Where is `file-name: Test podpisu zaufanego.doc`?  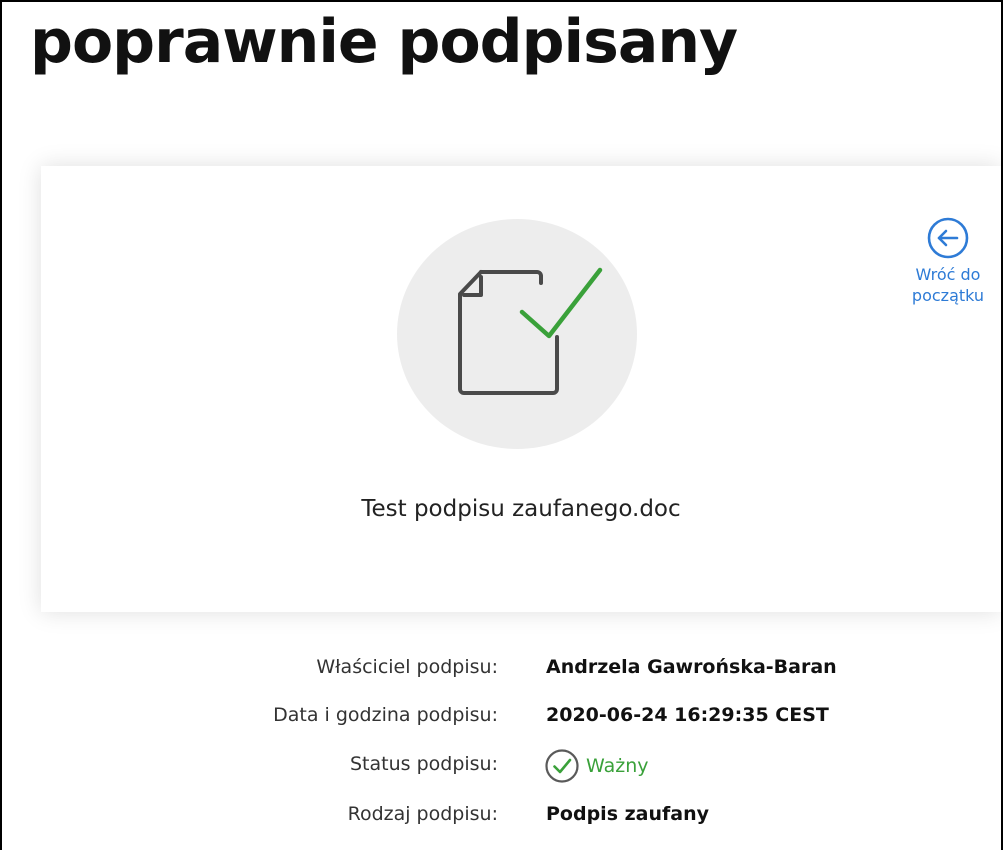
file-name: Test podpisu zaufanego.doc is located at coordinates (521, 509).